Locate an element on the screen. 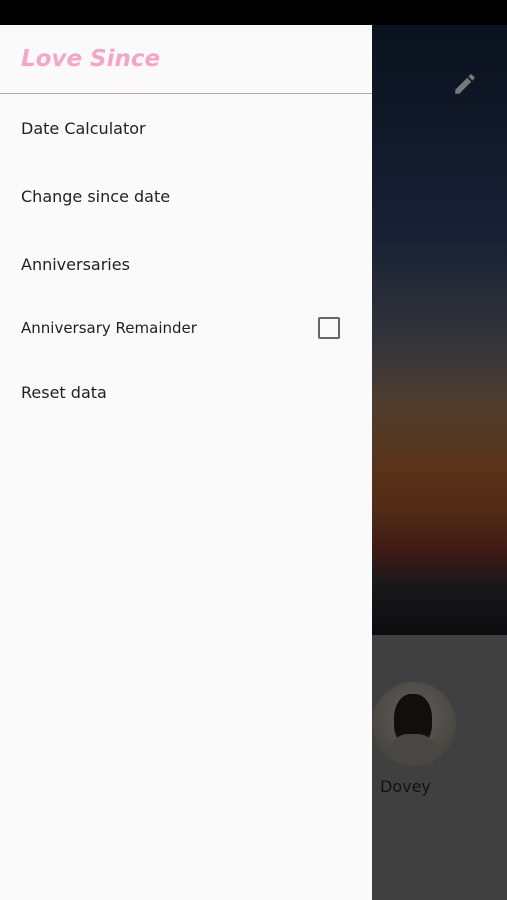 This screenshot has width=507, height=900. menu-item-anniversaries: Anniversaries is located at coordinates (186, 264).